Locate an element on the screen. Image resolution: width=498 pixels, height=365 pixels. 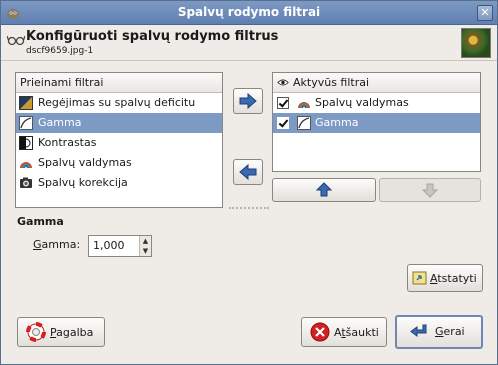
ok-mnemonic: G is located at coordinates (439, 331).